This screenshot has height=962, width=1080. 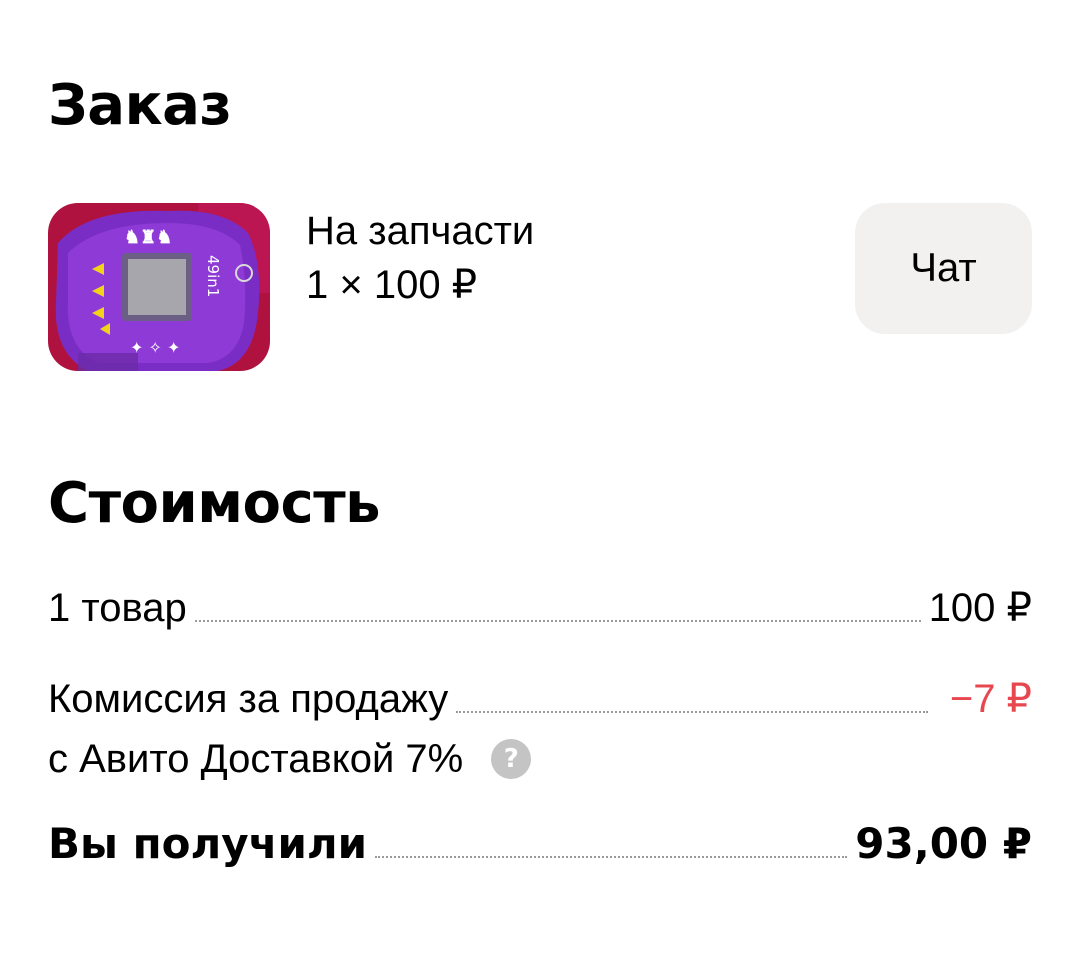 I want to click on fee-value: −7 ₽, so click(x=990, y=699).